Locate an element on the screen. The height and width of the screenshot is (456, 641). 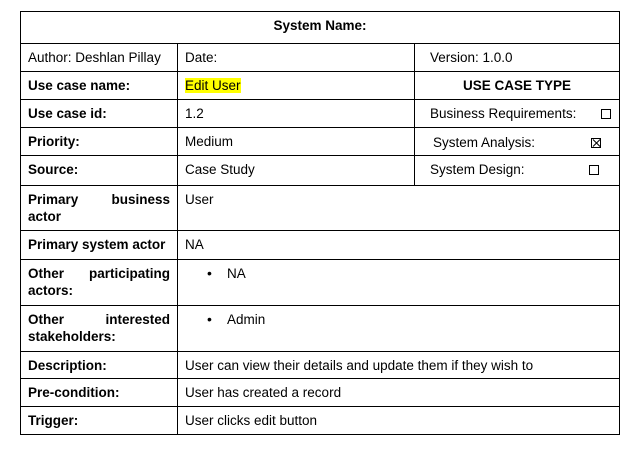
description-label: Description: is located at coordinates (99, 365).